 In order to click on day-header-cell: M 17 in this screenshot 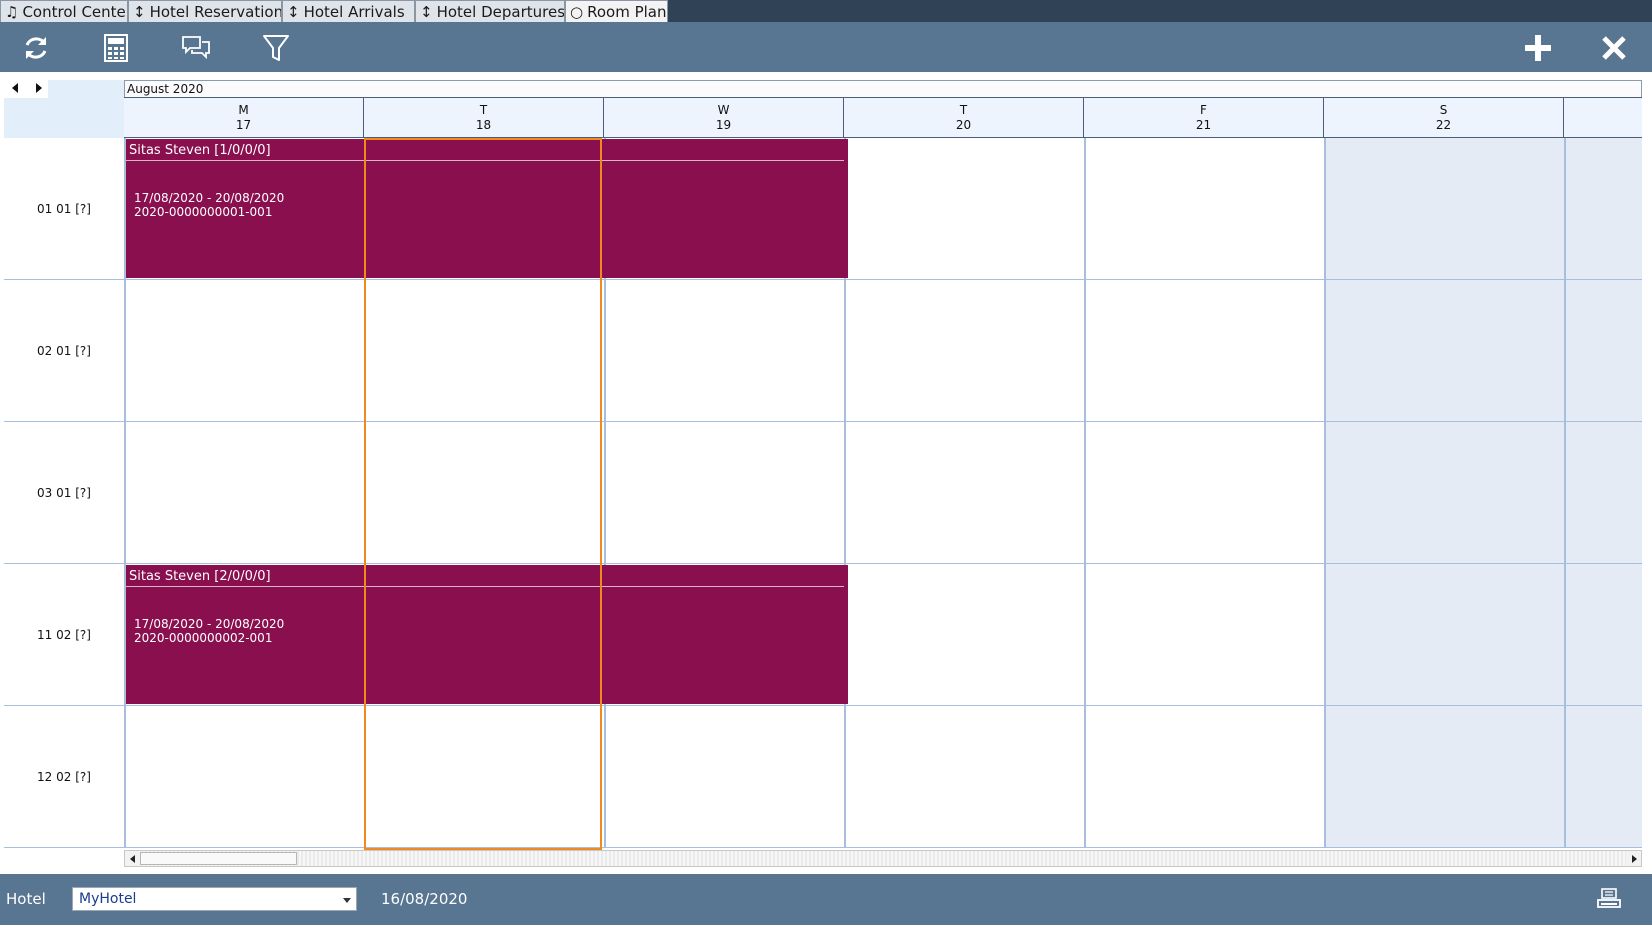, I will do `click(244, 118)`.